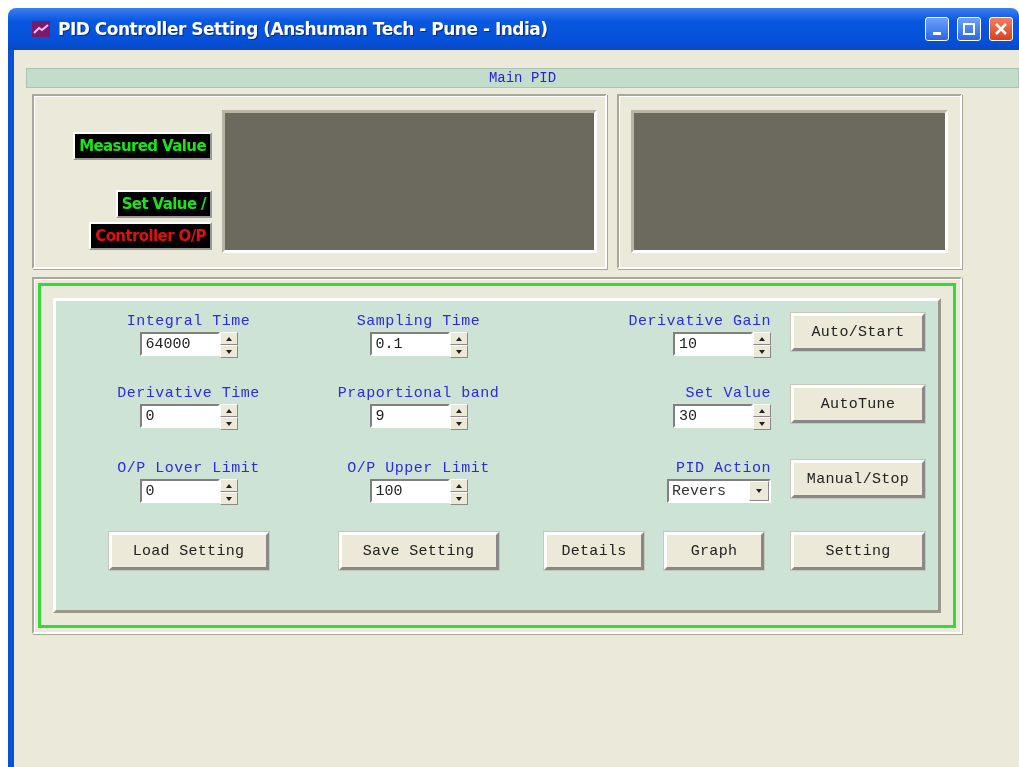 Image resolution: width=1019 pixels, height=767 pixels. Describe the element at coordinates (150, 236) in the screenshot. I see `indicator-label: Controller O/P` at that location.